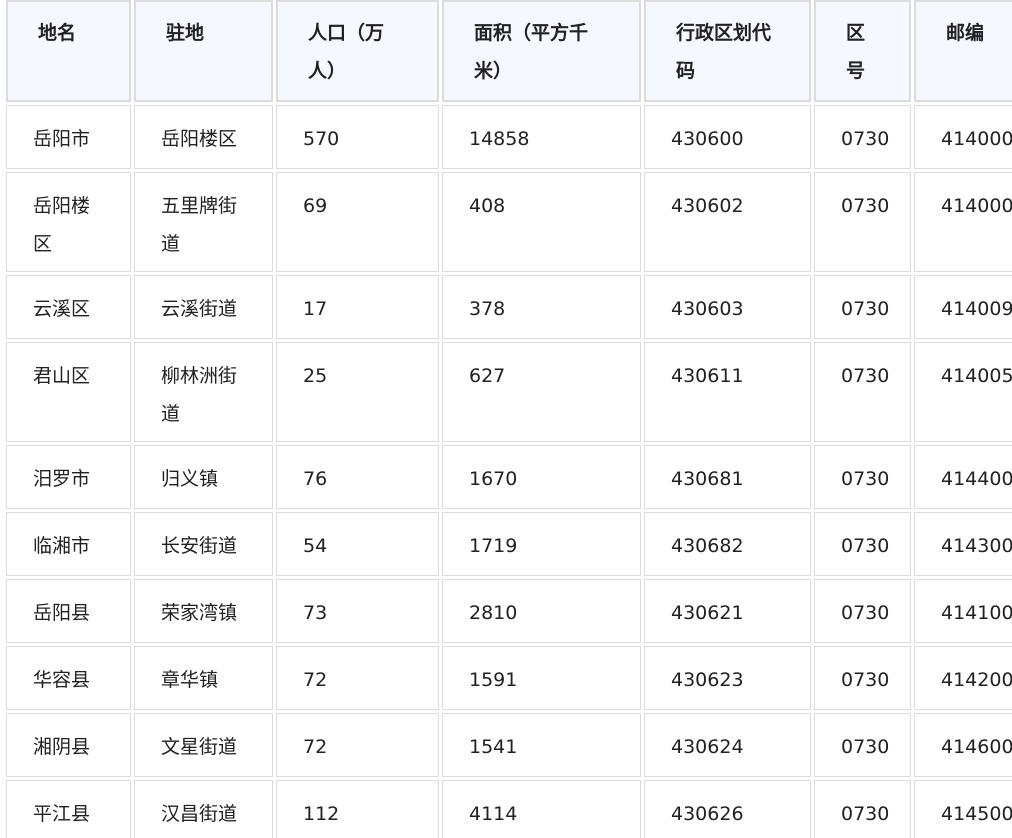 The width and height of the screenshot is (1012, 838). Describe the element at coordinates (68, 745) in the screenshot. I see `cell-place-name: 湘阴县` at that location.